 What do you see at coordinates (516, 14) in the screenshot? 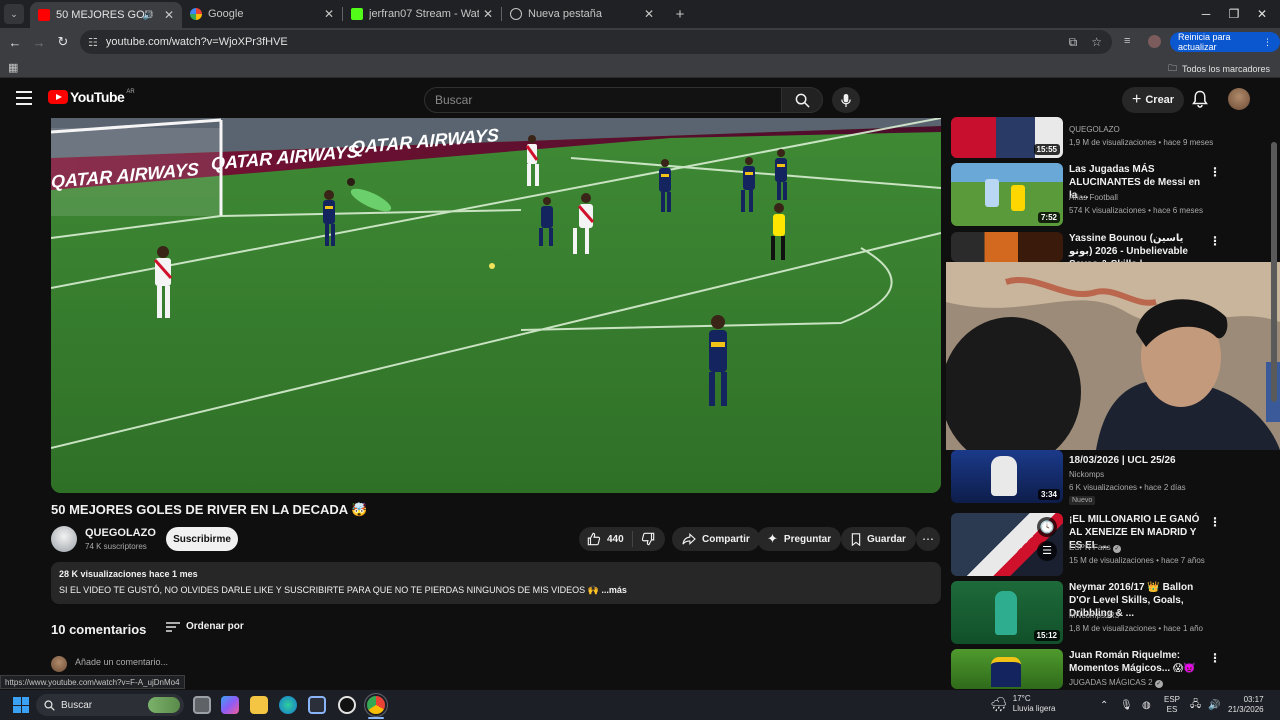
I see `globe-icon` at bounding box center [516, 14].